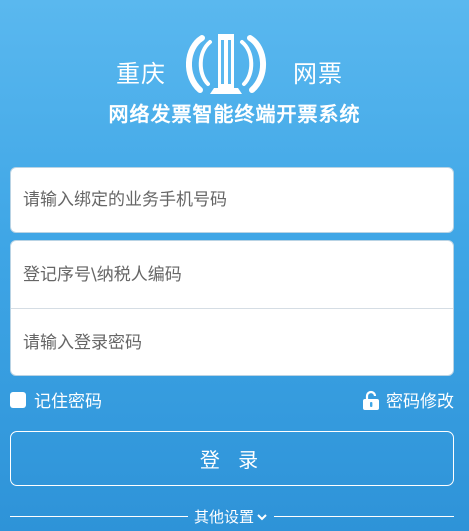  Describe the element at coordinates (420, 402) in the screenshot. I see `change-password-label: 密码修改` at that location.